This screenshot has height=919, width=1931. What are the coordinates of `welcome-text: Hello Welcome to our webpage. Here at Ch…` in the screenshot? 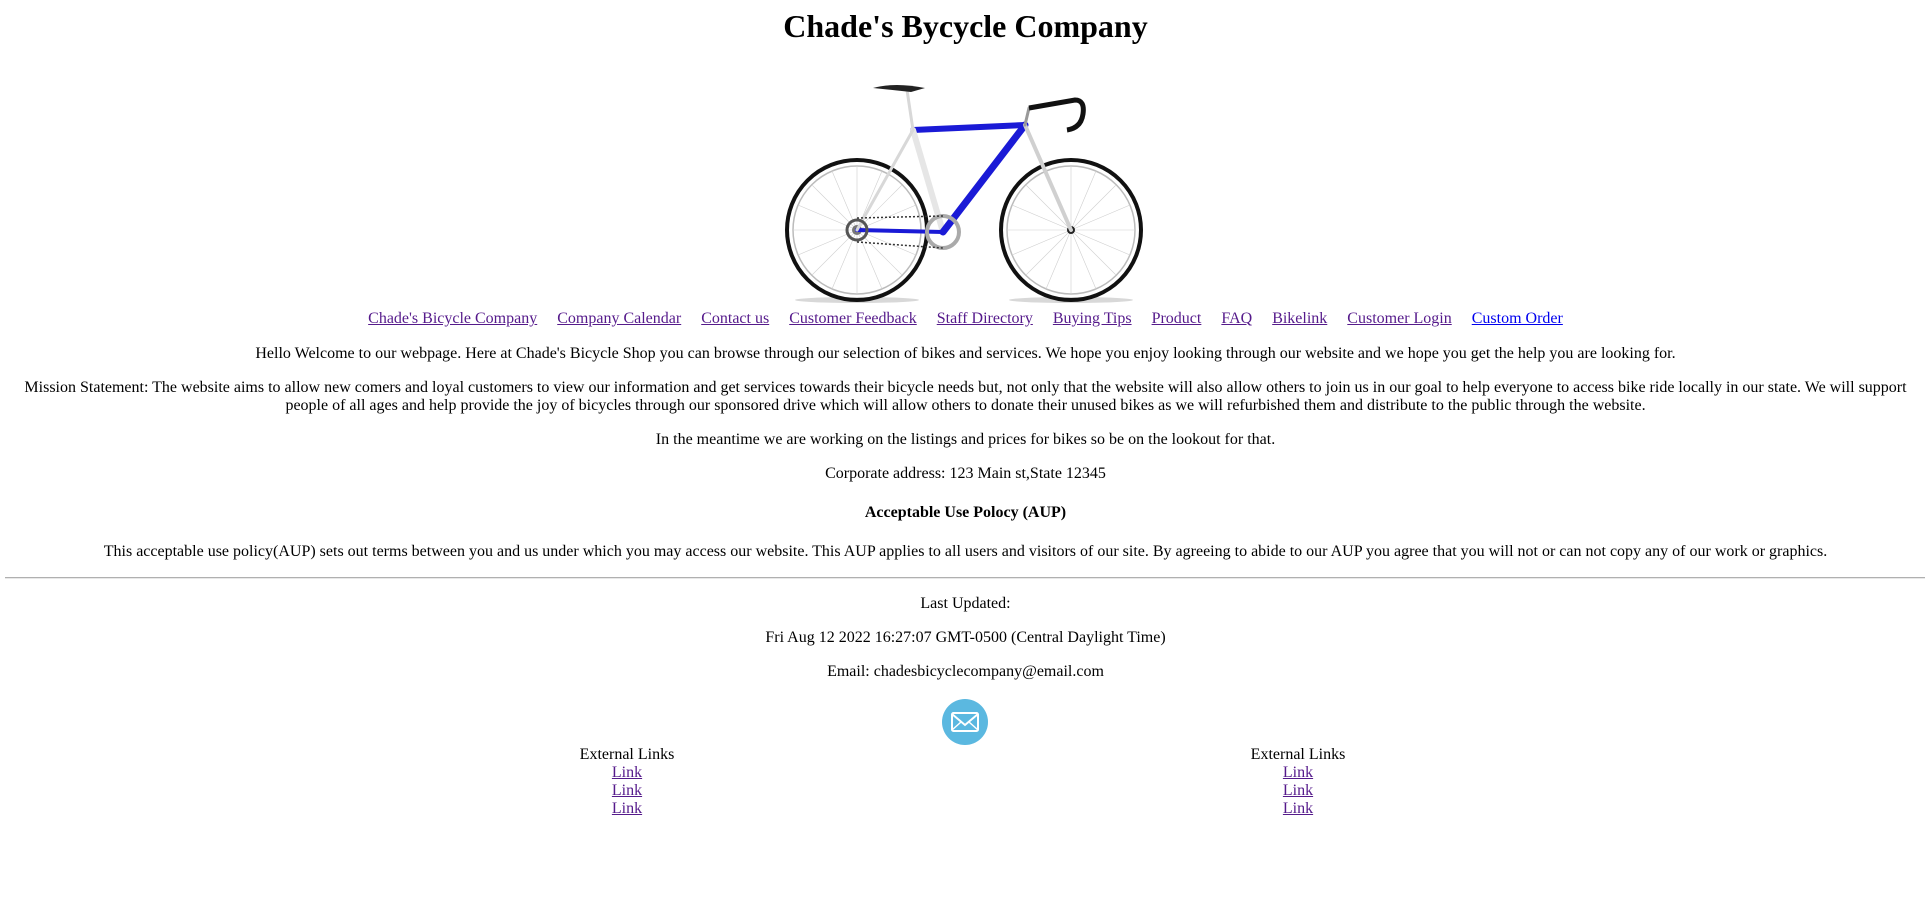 It's located at (965, 353).